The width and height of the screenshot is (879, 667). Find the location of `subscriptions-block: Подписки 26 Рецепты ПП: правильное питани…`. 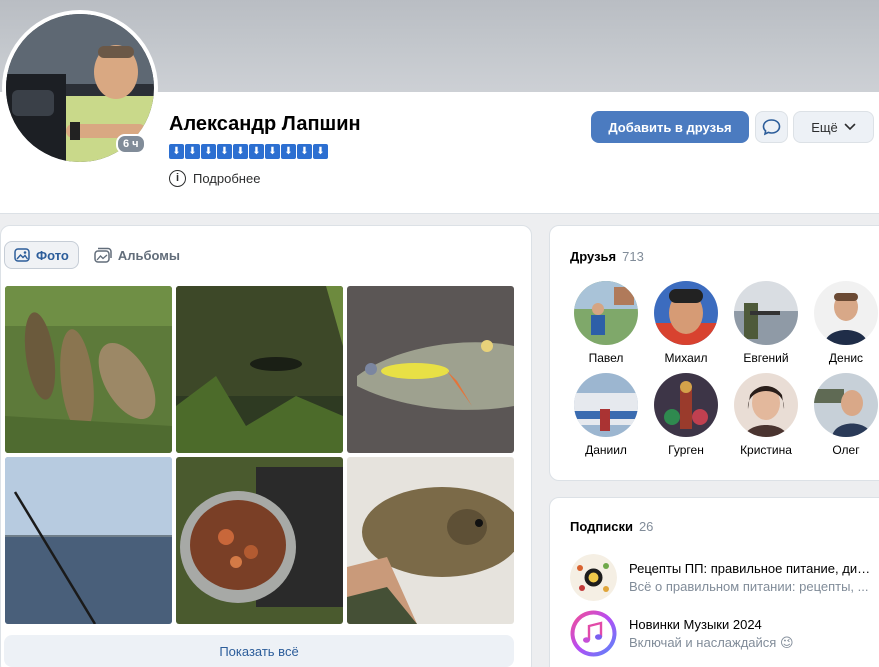

subscriptions-block: Подписки 26 Рецепты ПП: правильное питани… is located at coordinates (714, 582).